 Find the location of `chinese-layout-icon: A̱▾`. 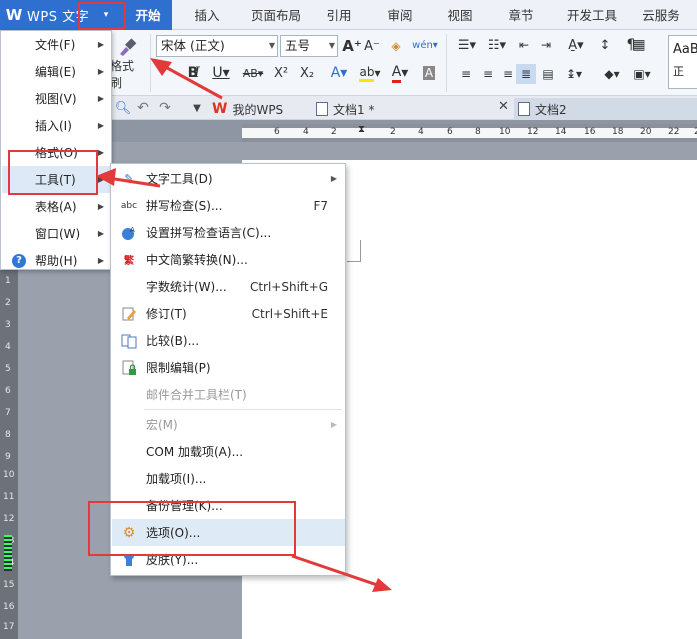

chinese-layout-icon: A̱▾ is located at coordinates (576, 45).